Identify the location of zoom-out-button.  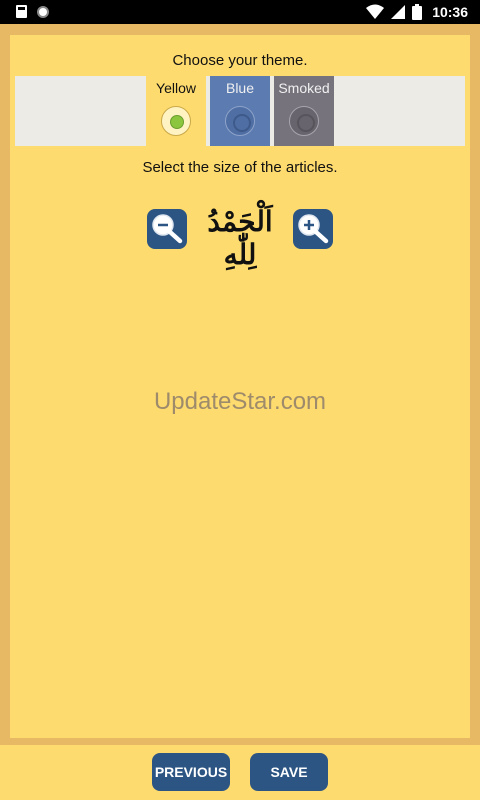
(167, 229).